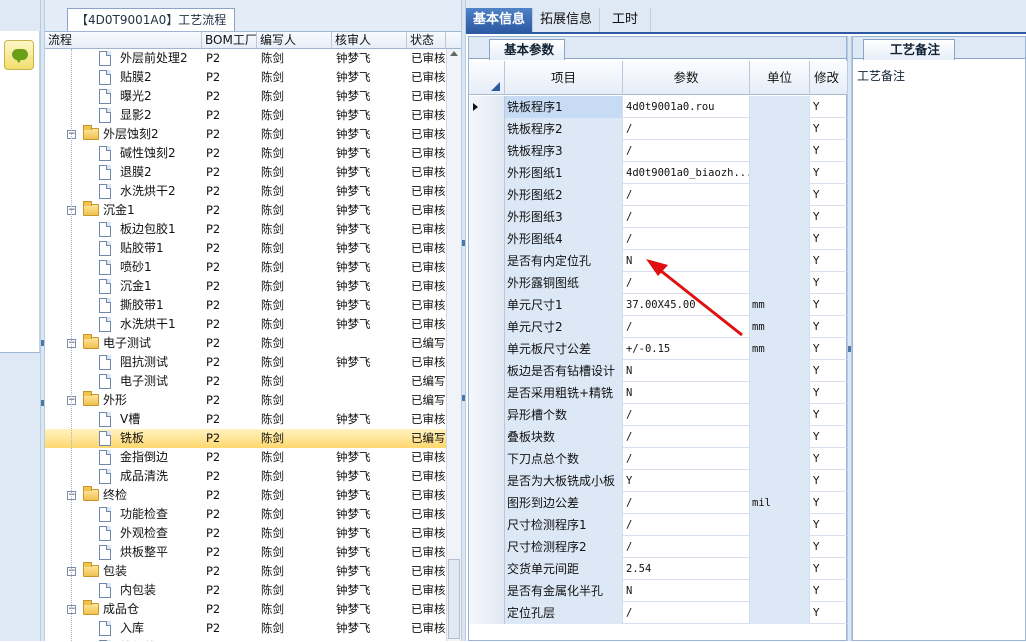 This screenshot has width=1026, height=642. What do you see at coordinates (245, 419) in the screenshot?
I see `tree-step-row: V槽 P2 陈剑 钟梦飞 已审核` at bounding box center [245, 419].